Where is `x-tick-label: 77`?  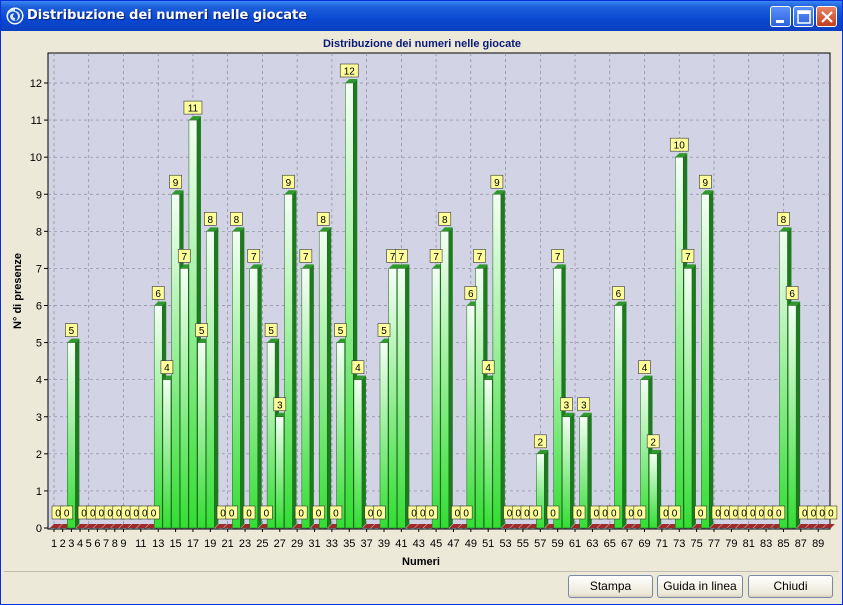
x-tick-label: 77 is located at coordinates (714, 544).